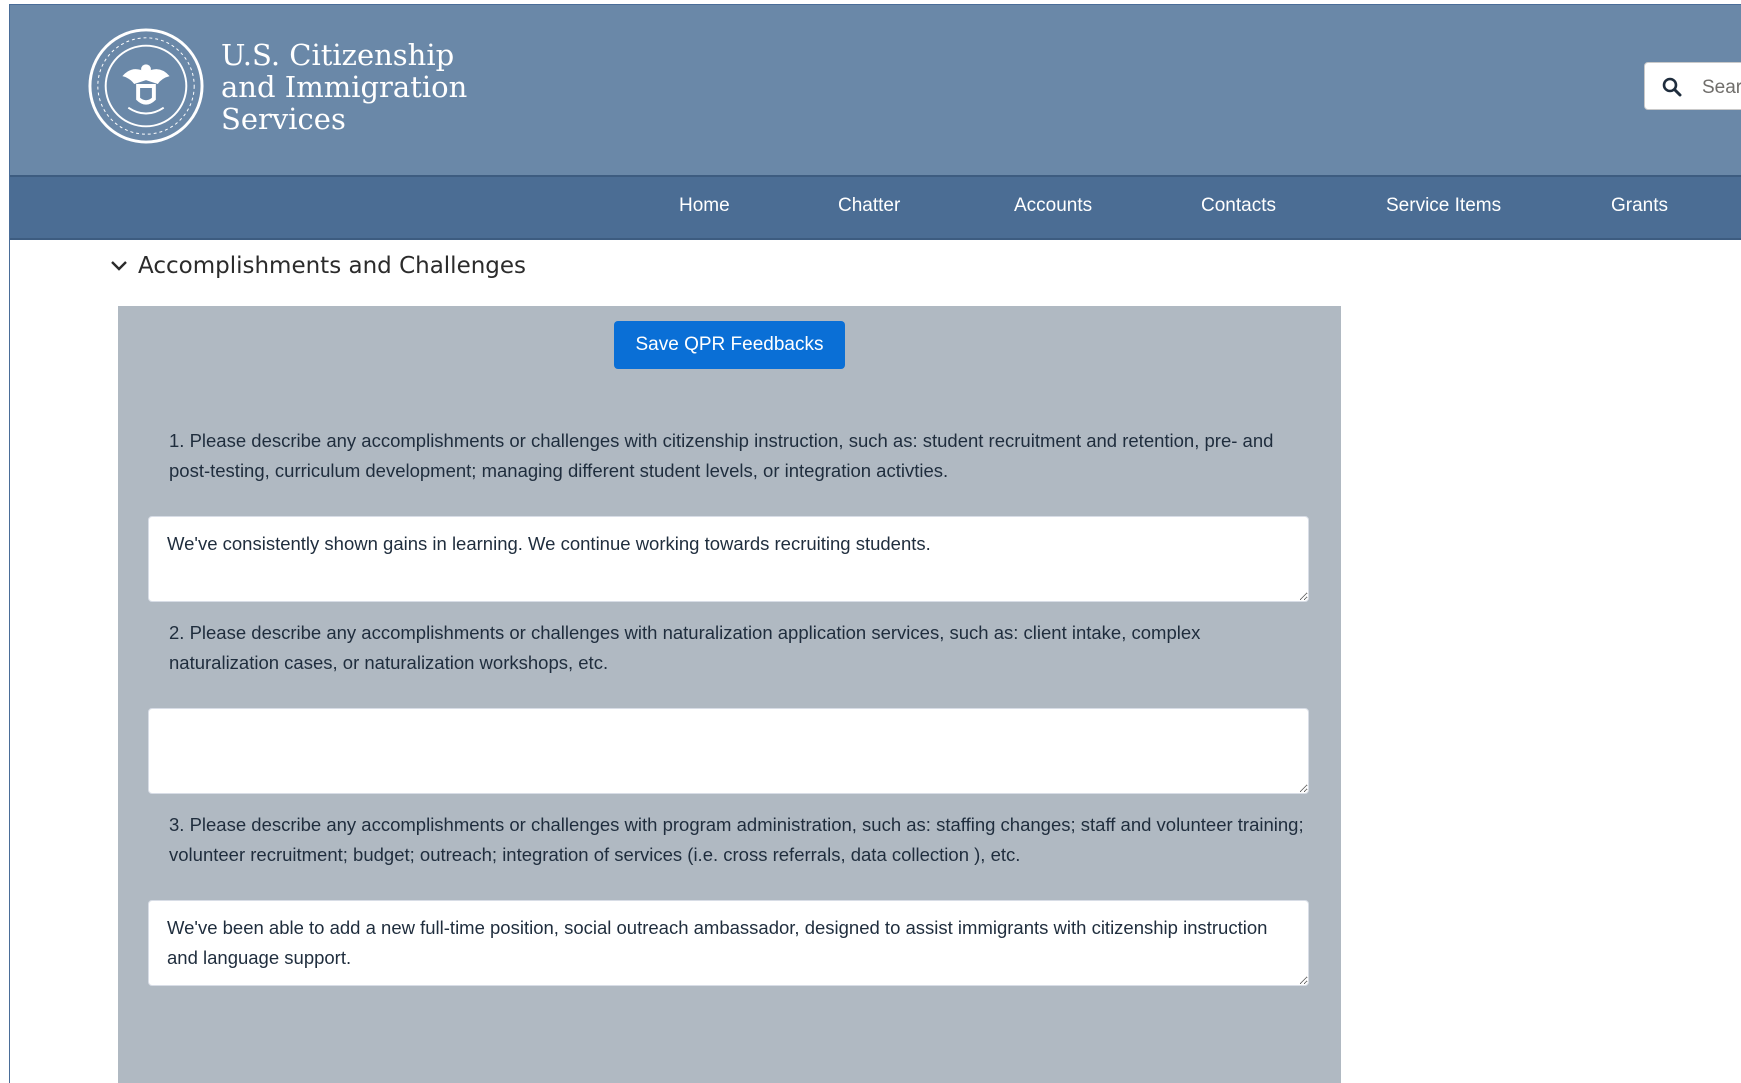 The height and width of the screenshot is (1083, 1741). What do you see at coordinates (729, 345) in the screenshot?
I see `save-qpr-feedbacks-button: Save QPR Feedbacks` at bounding box center [729, 345].